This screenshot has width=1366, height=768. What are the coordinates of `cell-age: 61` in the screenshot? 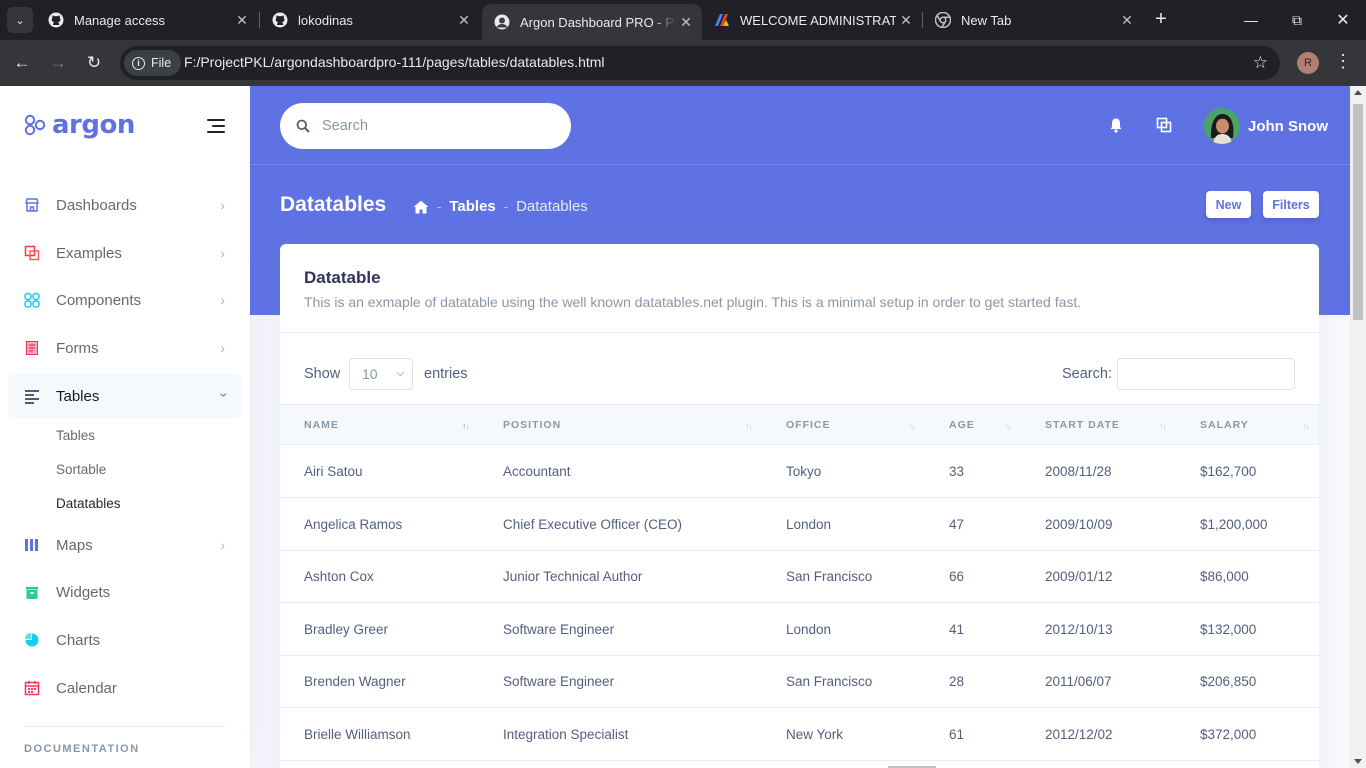 It's located at (957, 734).